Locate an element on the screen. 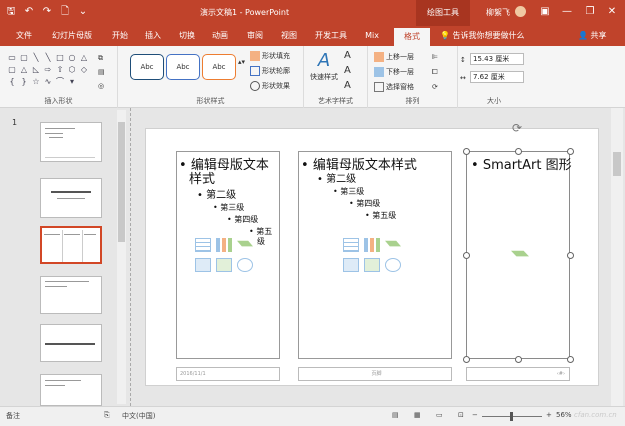  shape-style-1: Abc is located at coordinates (147, 67).